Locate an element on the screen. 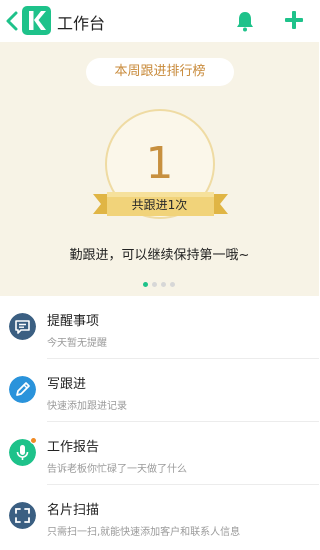 The image size is (320, 550). plus-icon is located at coordinates (294, 20).